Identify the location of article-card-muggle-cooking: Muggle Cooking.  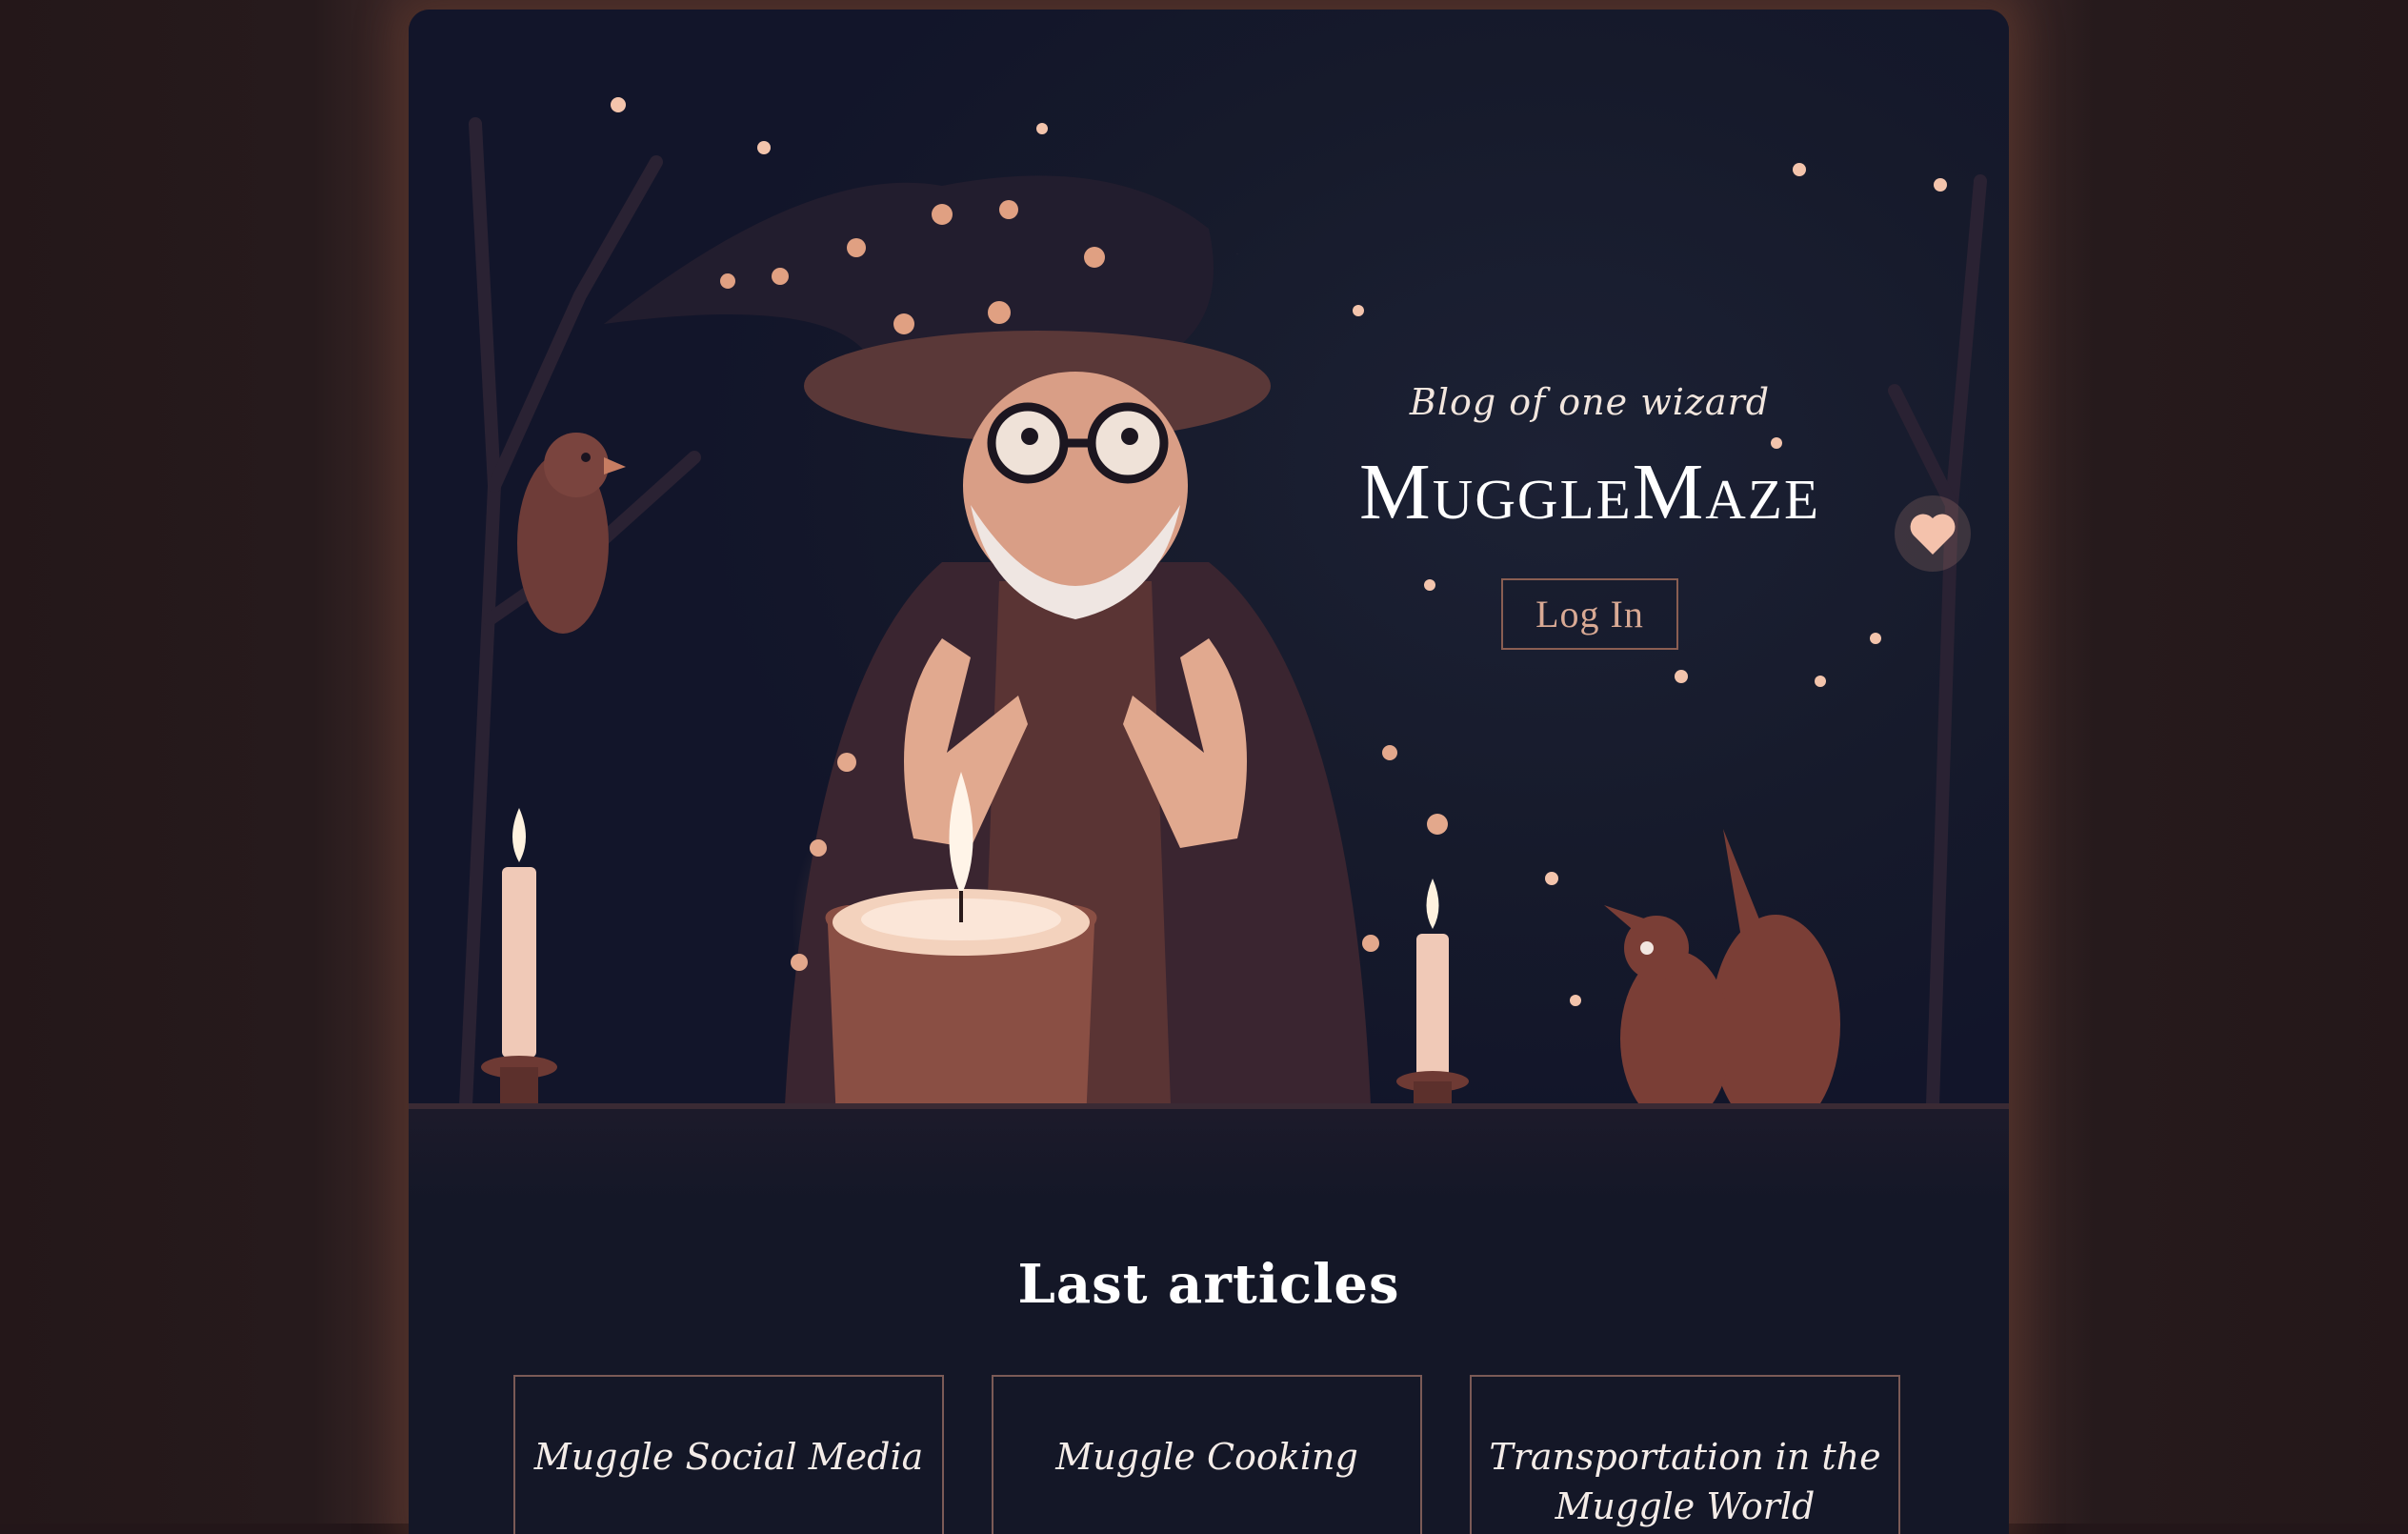
(1207, 1454).